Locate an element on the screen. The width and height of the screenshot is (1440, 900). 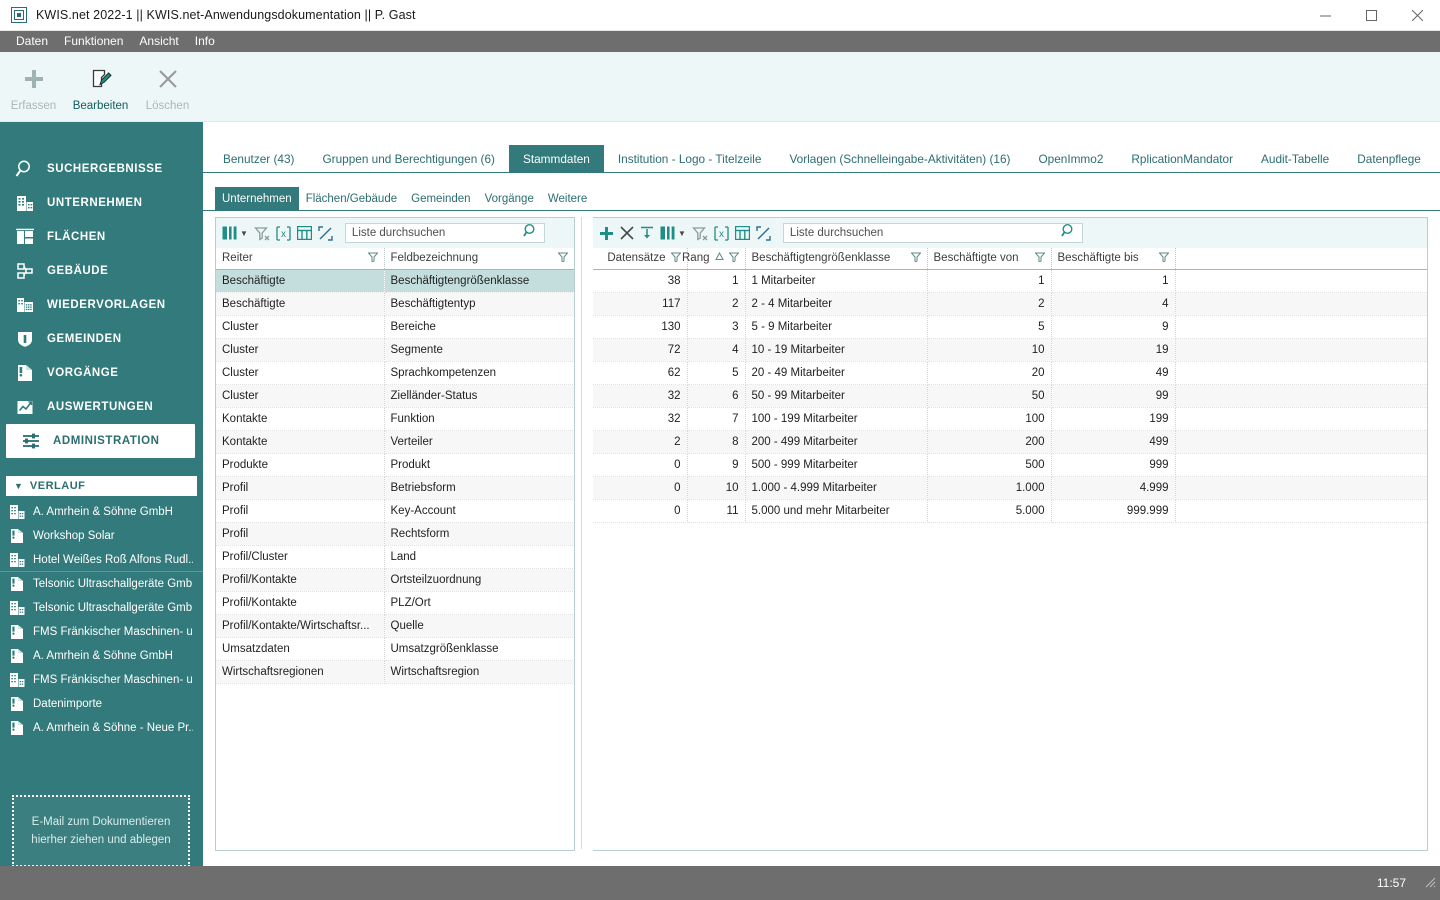
col-reiter: Reiter is located at coordinates (300, 259).